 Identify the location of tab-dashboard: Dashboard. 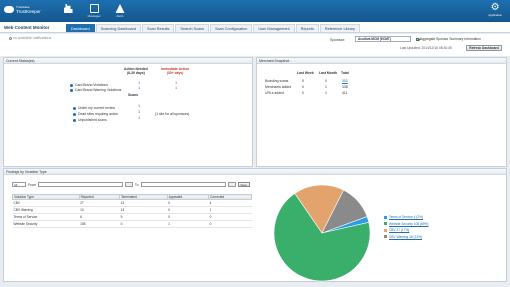
(80, 28).